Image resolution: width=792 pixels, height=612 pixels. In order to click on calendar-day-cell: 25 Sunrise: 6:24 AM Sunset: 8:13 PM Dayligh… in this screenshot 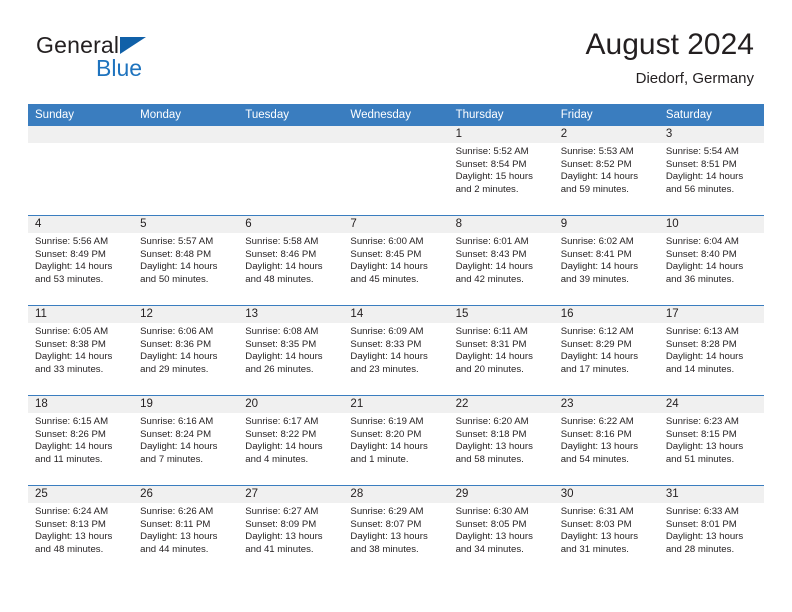, I will do `click(81, 530)`.